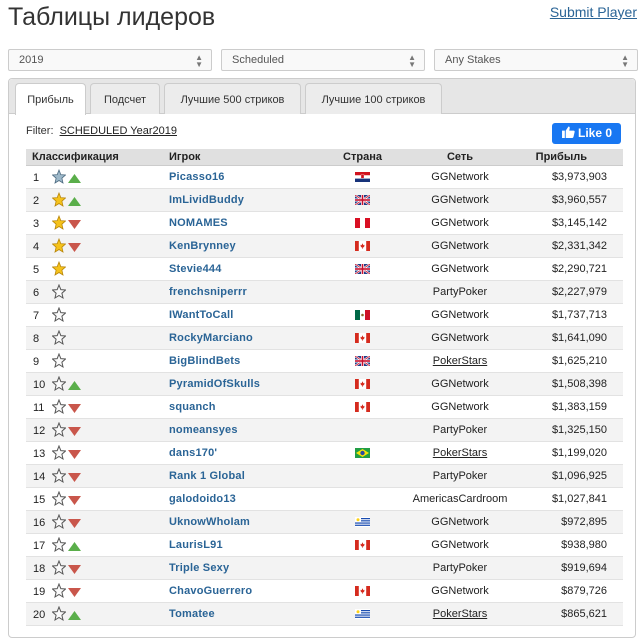 Image resolution: width=643 pixels, height=638 pixels. I want to click on network-name: PartyPoker, so click(460, 475).